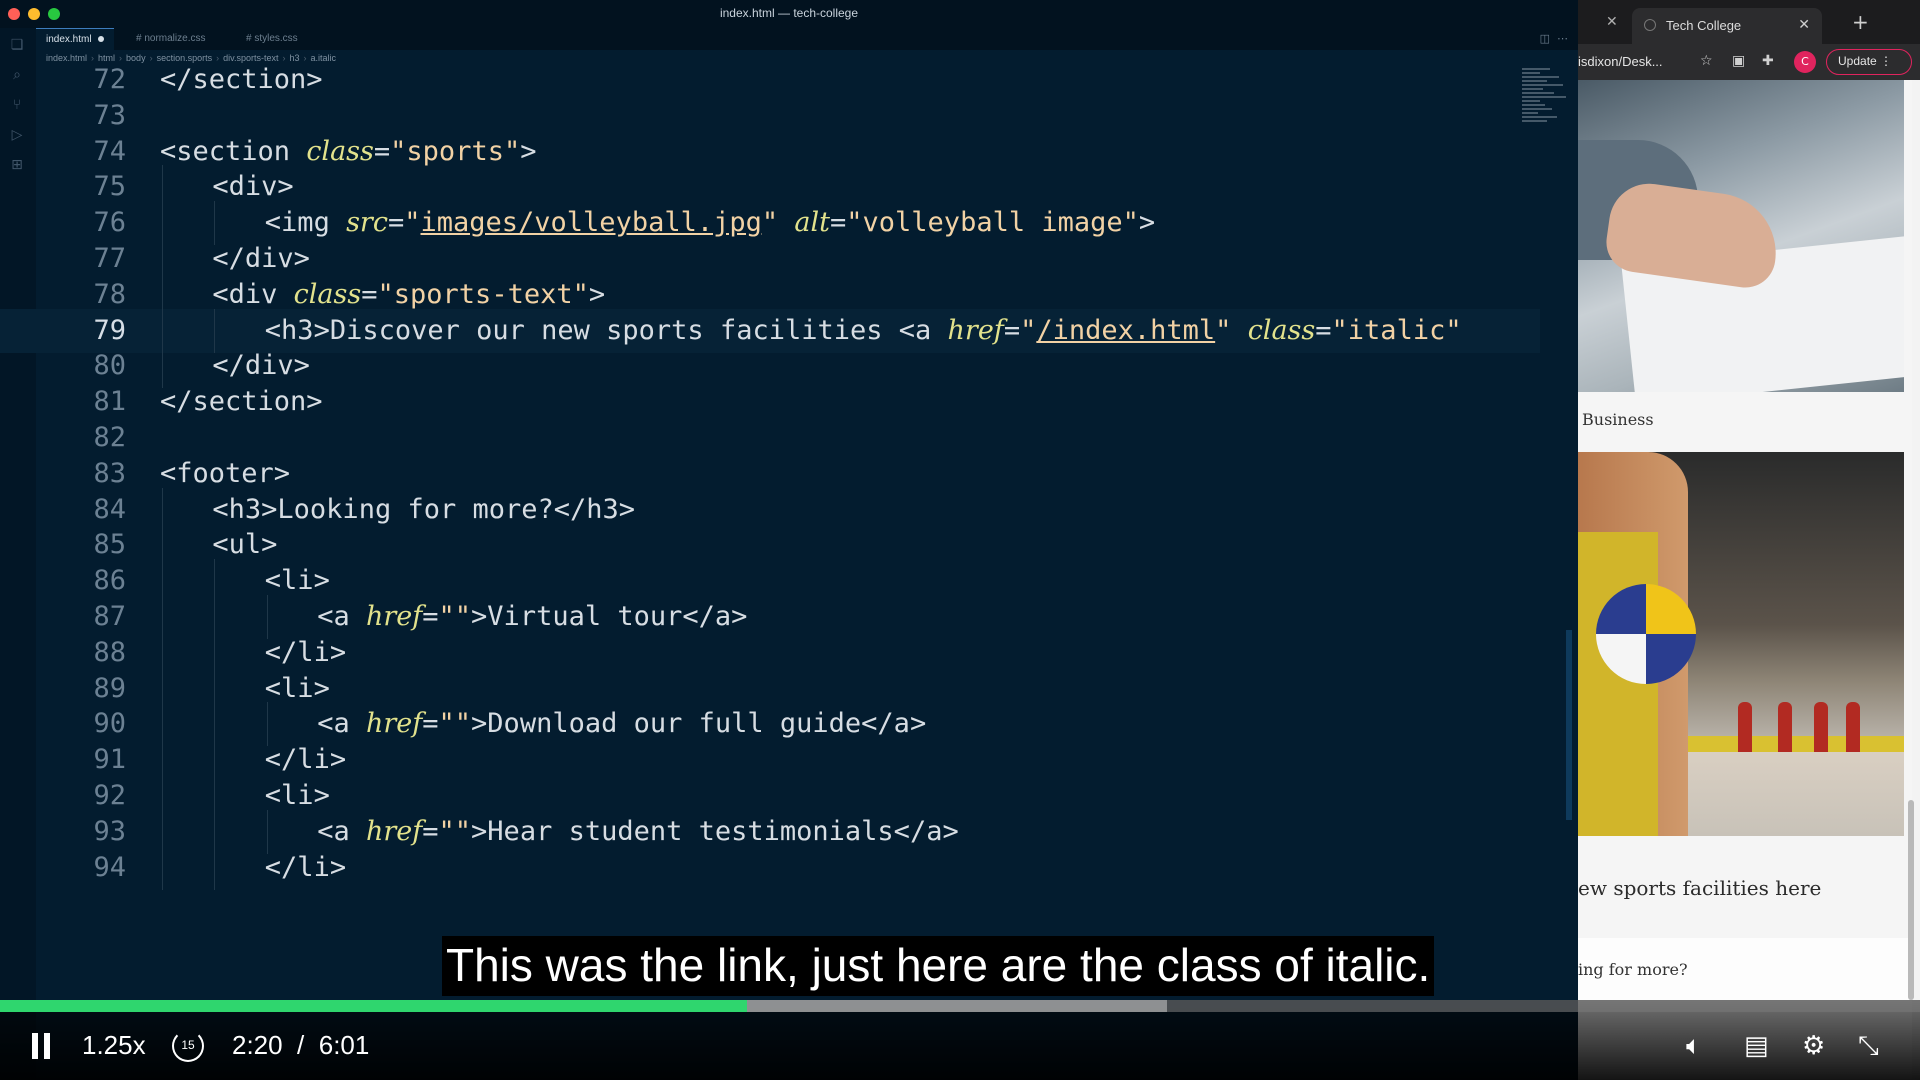 Image resolution: width=1920 pixels, height=1080 pixels. What do you see at coordinates (1741, 236) in the screenshot?
I see `business-image` at bounding box center [1741, 236].